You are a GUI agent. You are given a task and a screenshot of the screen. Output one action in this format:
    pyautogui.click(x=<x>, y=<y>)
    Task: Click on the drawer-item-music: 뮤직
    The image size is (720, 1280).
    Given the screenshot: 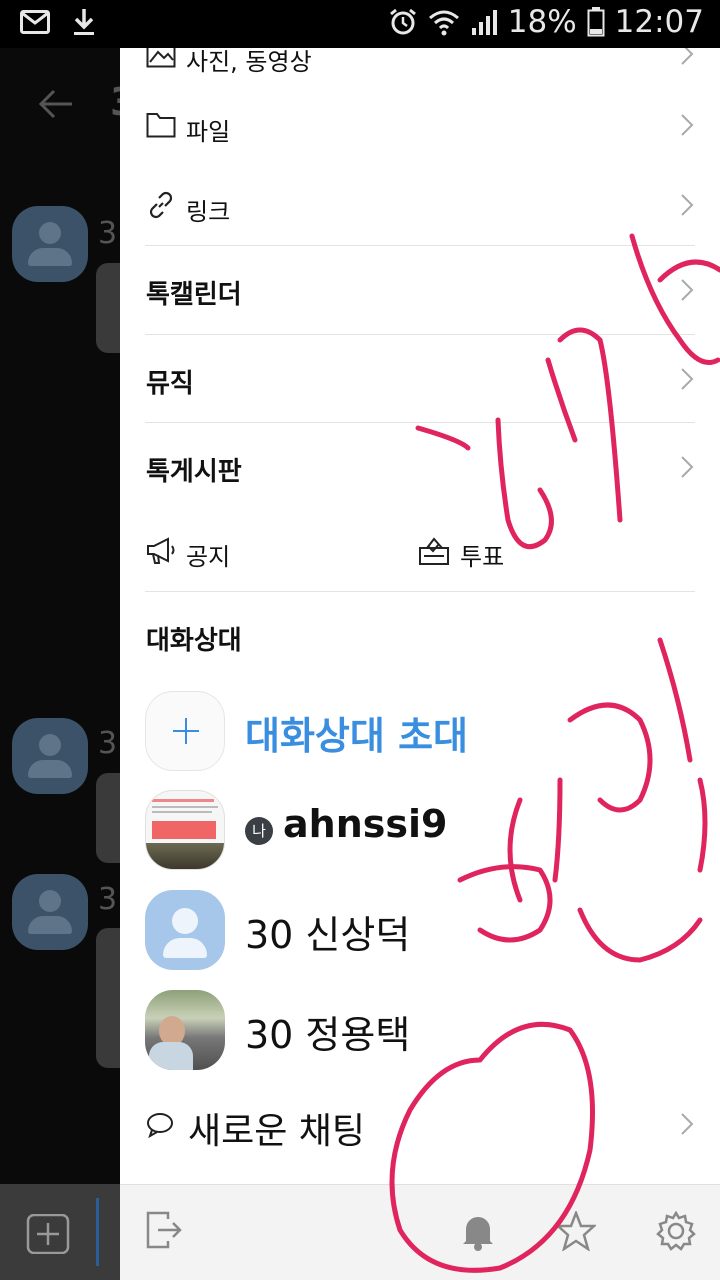 What is the action you would take?
    pyautogui.click(x=420, y=379)
    